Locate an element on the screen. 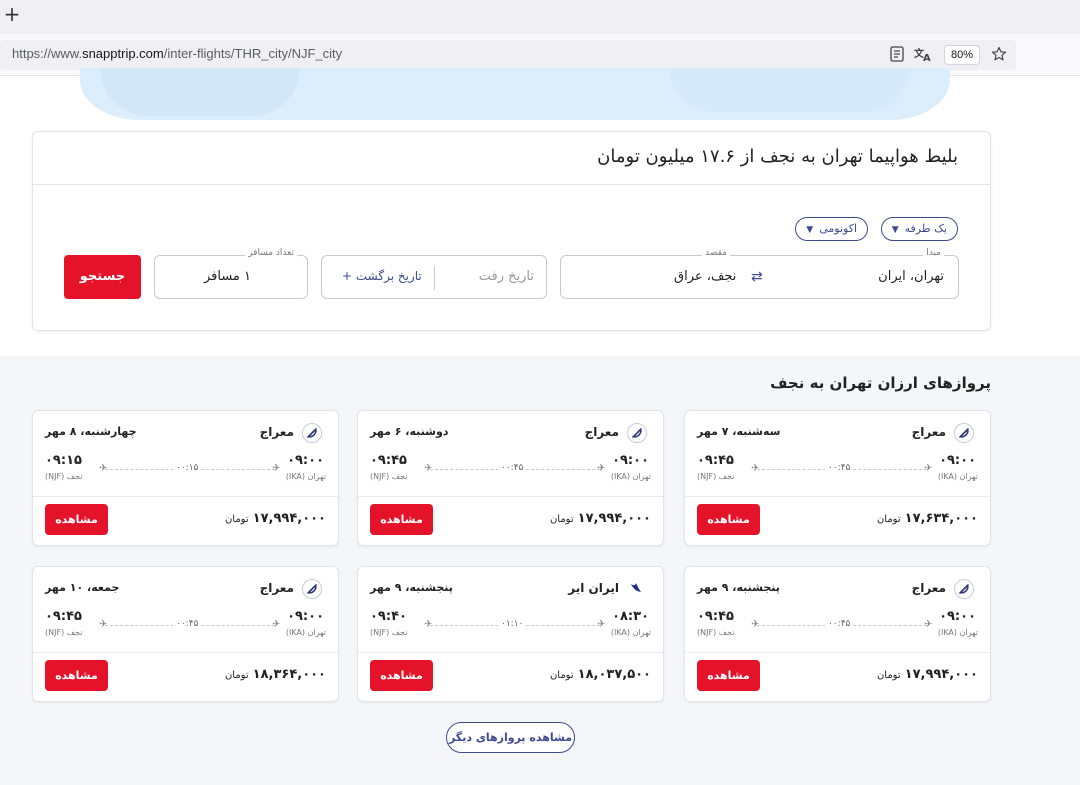 The height and width of the screenshot is (785, 1080). destination-label: مقصد is located at coordinates (716, 253).